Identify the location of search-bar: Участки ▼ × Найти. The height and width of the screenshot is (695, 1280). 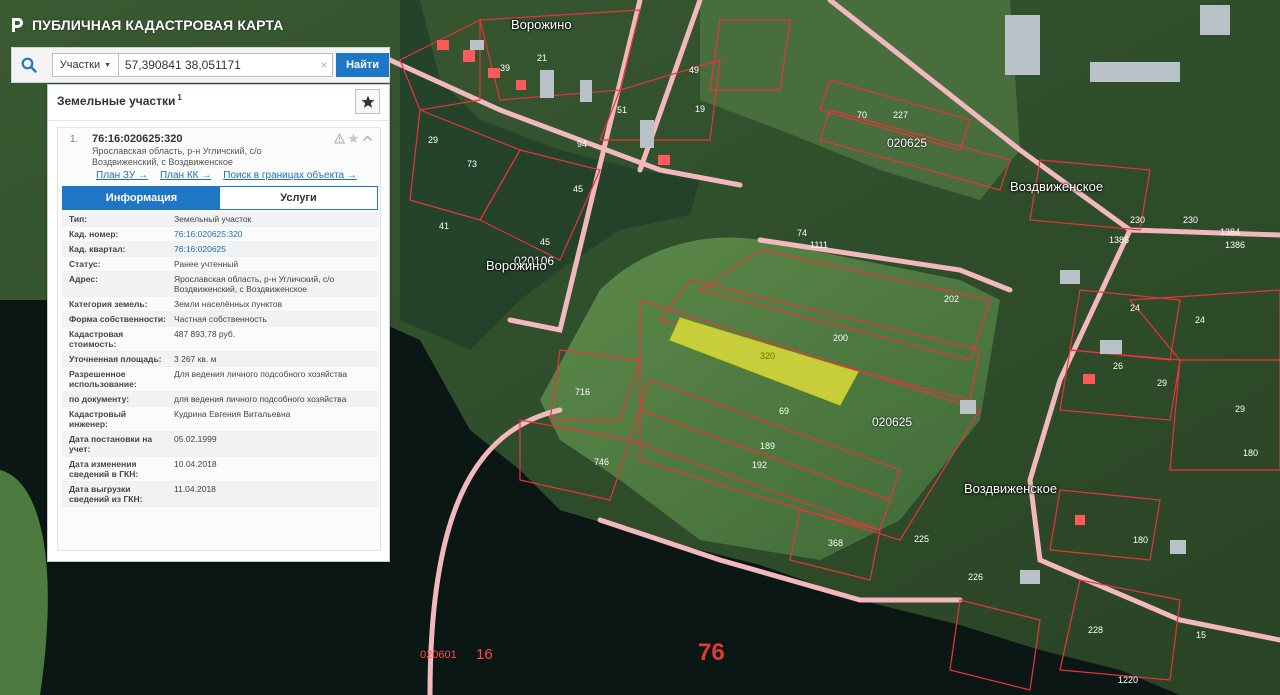
(200, 65).